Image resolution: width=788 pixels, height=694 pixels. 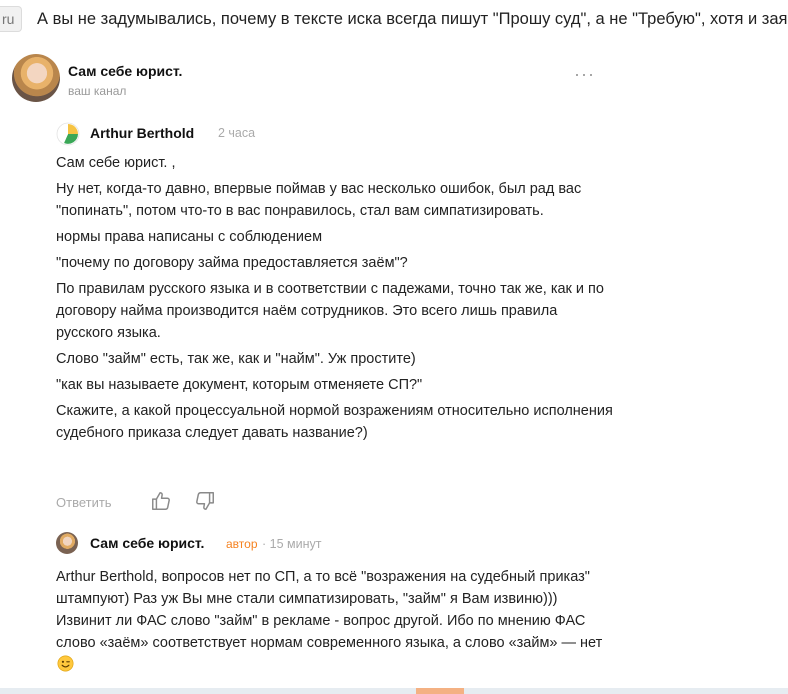 I want to click on thumbs-up-icon, so click(x=161, y=501).